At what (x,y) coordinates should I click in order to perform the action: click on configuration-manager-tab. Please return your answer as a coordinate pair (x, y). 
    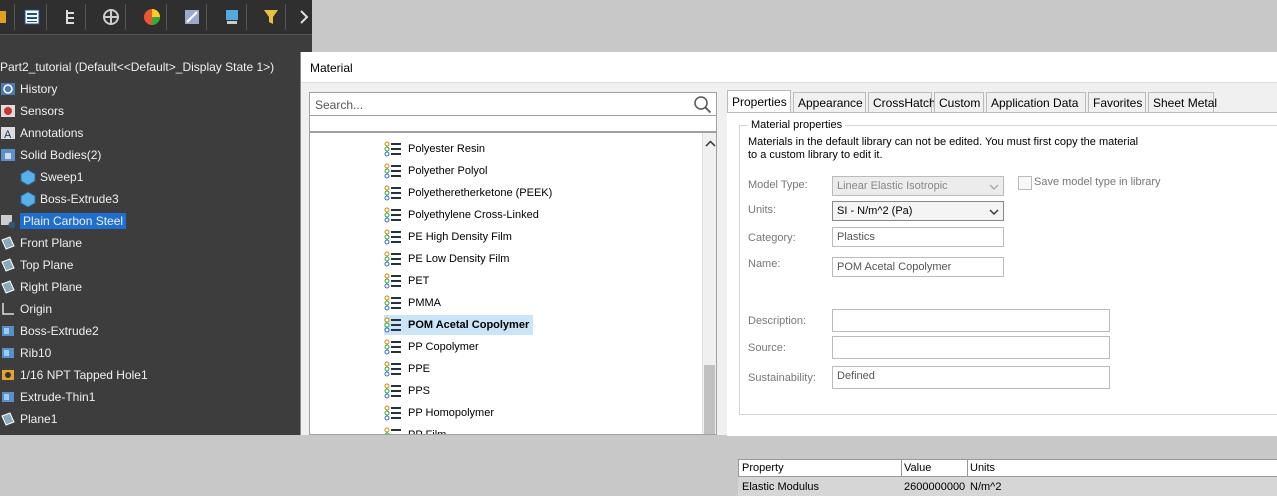
    Looking at the image, I should click on (111, 17).